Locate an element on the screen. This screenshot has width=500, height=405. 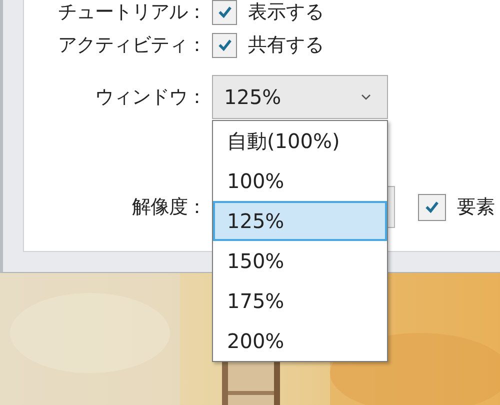
chevron-down-icon is located at coordinates (366, 97).